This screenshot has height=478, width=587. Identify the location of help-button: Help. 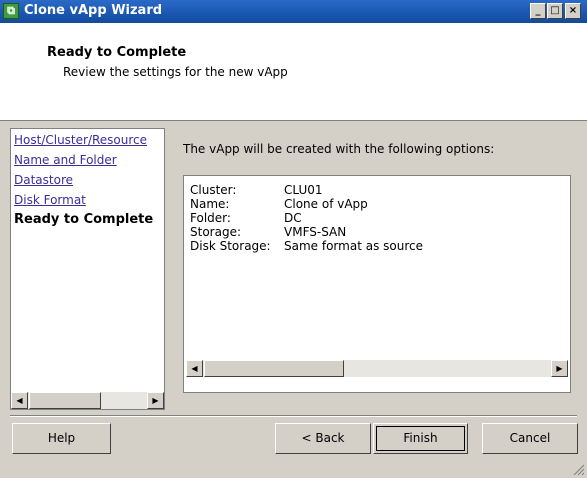
(61, 438).